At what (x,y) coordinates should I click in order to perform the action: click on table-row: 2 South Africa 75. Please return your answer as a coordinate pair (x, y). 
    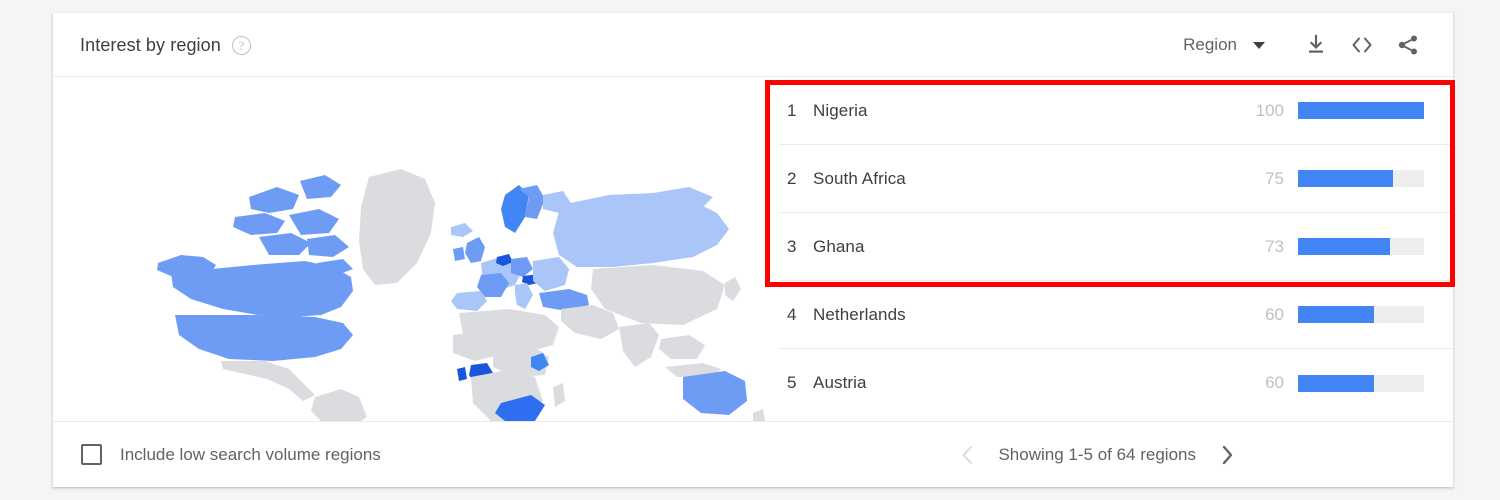
    Looking at the image, I should click on (1116, 179).